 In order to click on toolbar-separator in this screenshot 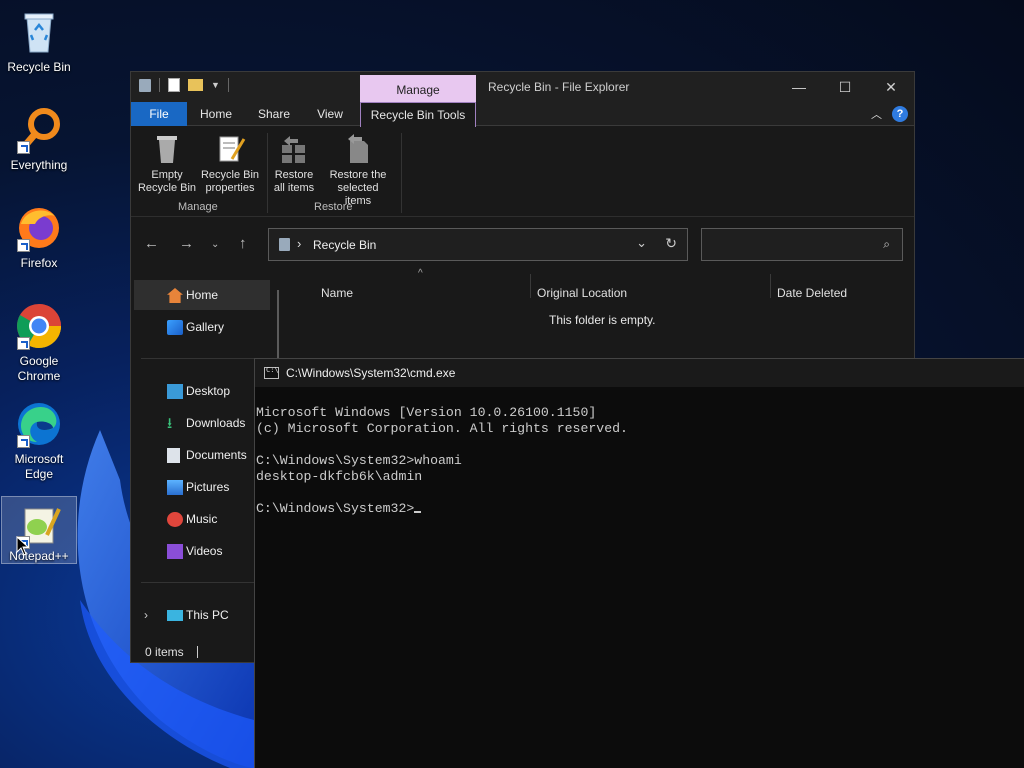, I will do `click(228, 85)`.